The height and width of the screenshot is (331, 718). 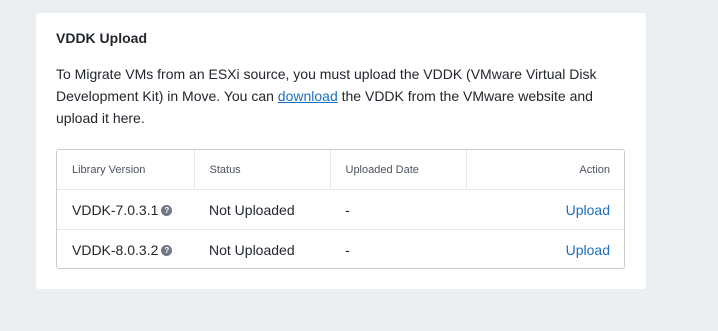 I want to click on column-header-uploaded-date: Uploaded Date, so click(x=398, y=170).